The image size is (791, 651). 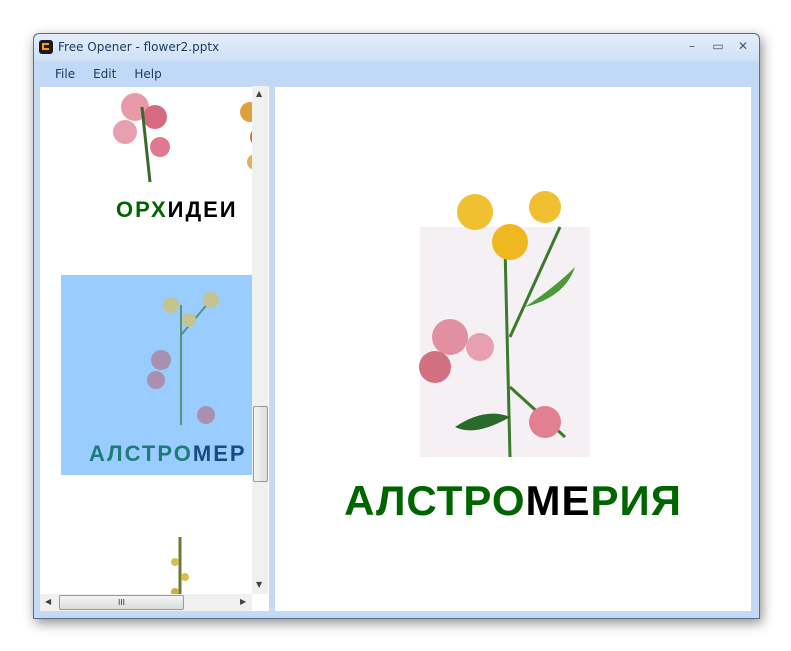 I want to click on horizontal-scrollbar: ◀ III ▶, so click(x=146, y=602).